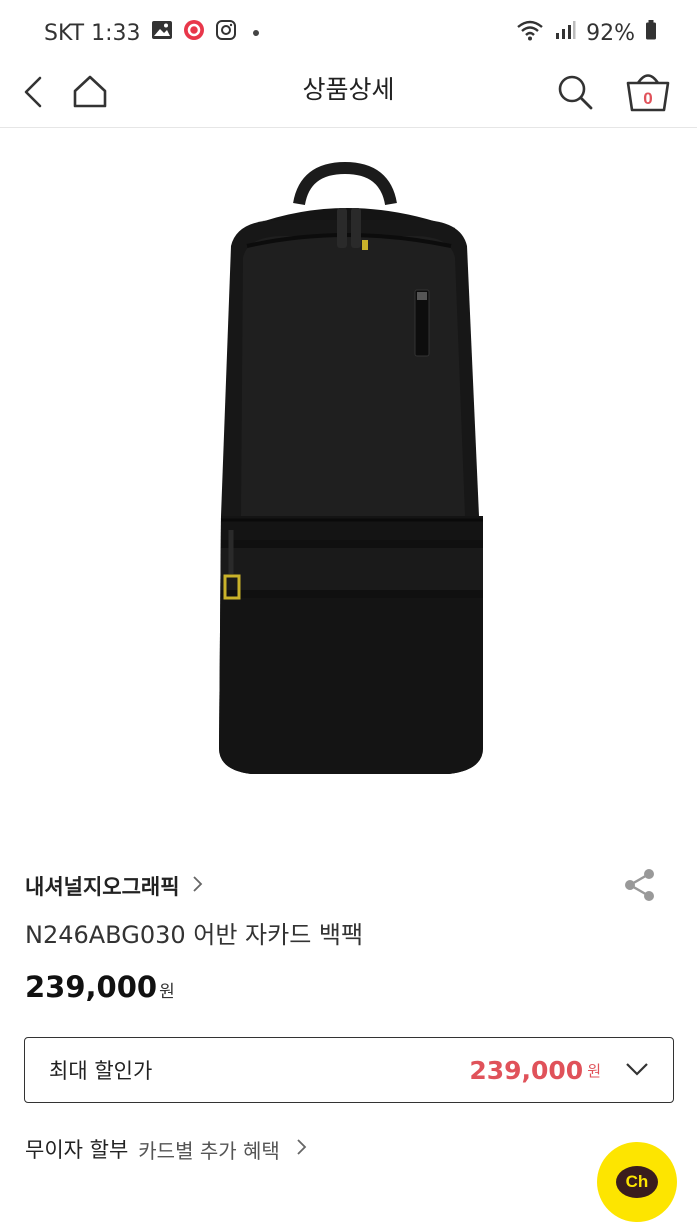 The image size is (697, 1222). What do you see at coordinates (610, 33) in the screenshot?
I see `battery-percent: 92%` at bounding box center [610, 33].